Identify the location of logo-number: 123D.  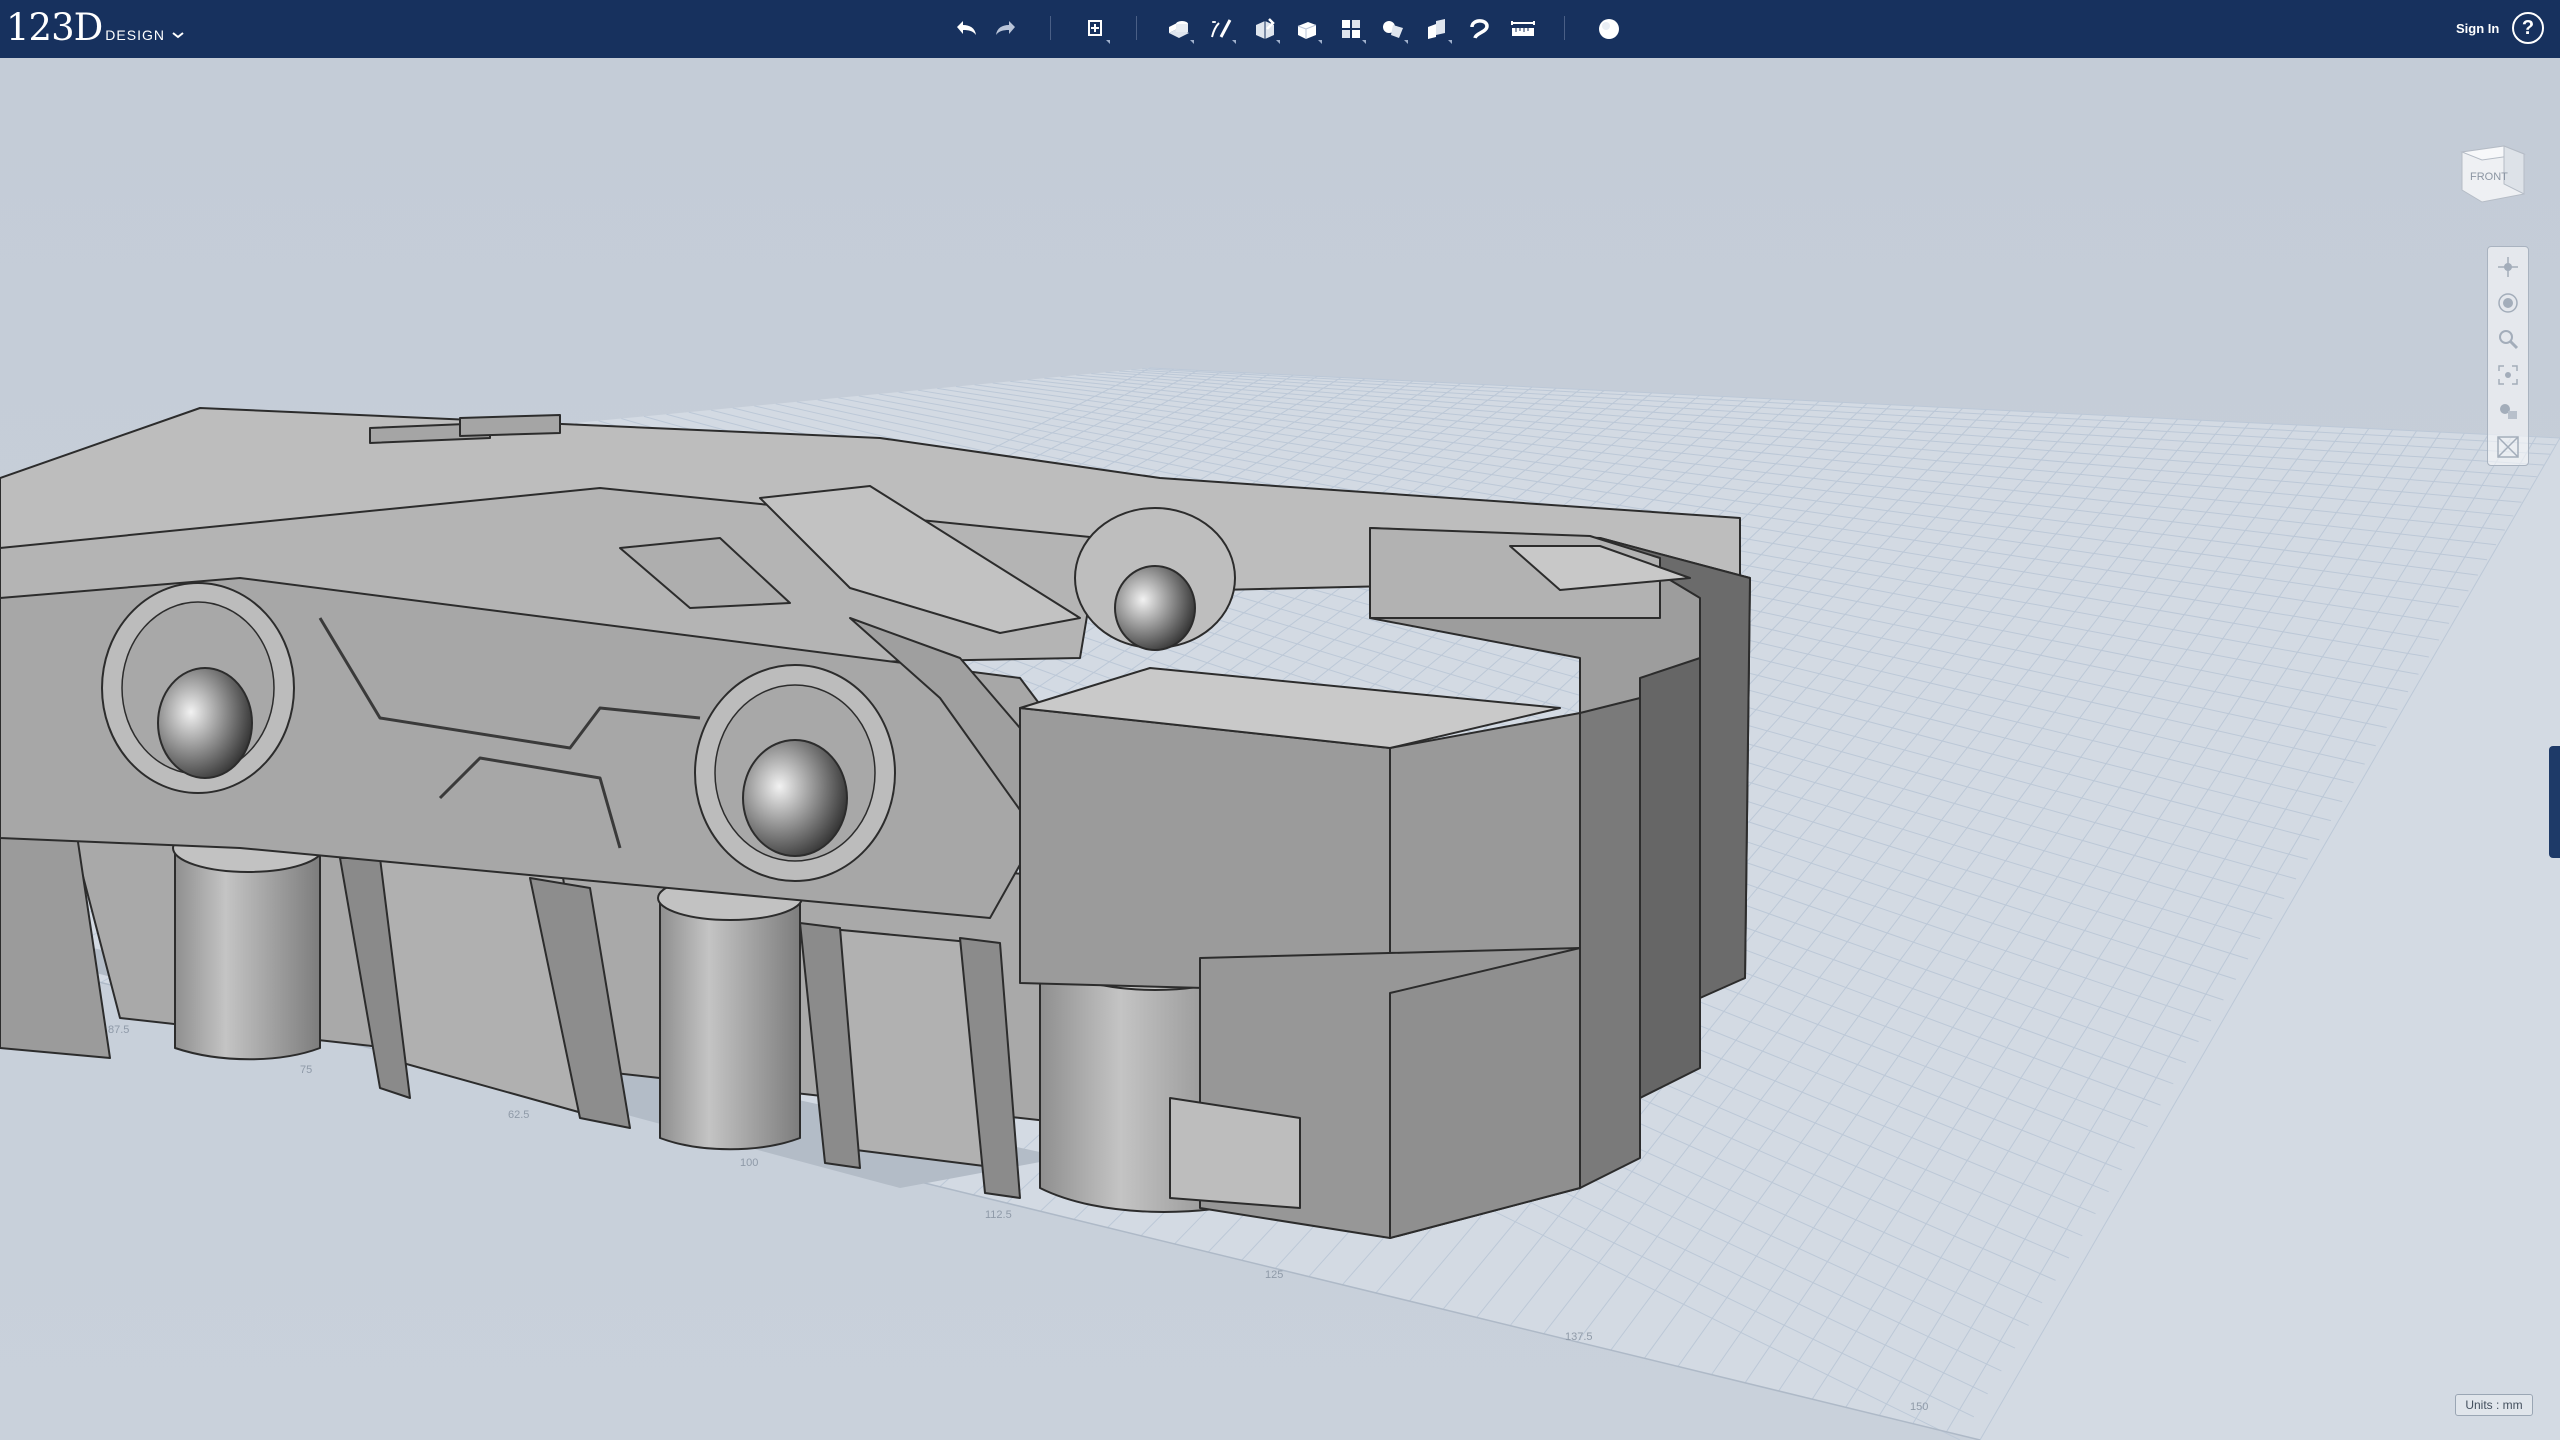
(54, 27).